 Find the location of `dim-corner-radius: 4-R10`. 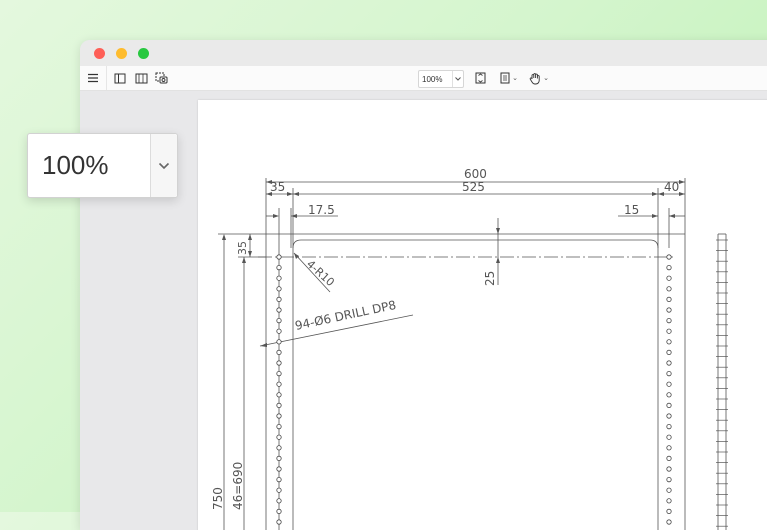

dim-corner-radius: 4-R10 is located at coordinates (320, 273).